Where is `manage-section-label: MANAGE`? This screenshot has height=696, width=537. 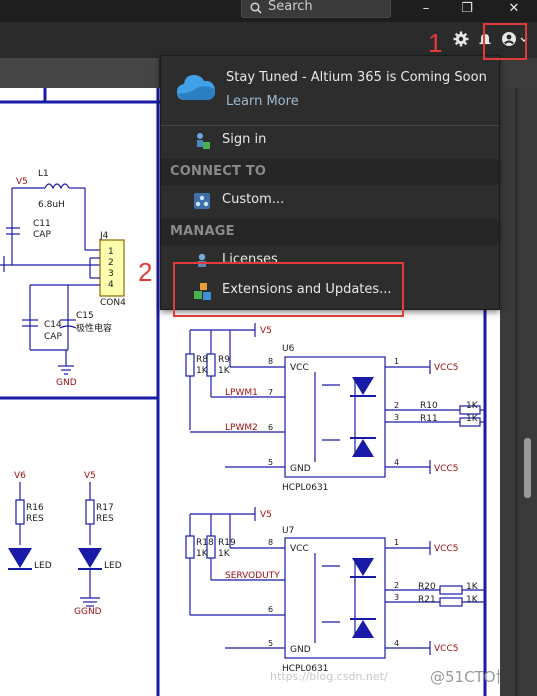 manage-section-label: MANAGE is located at coordinates (202, 231).